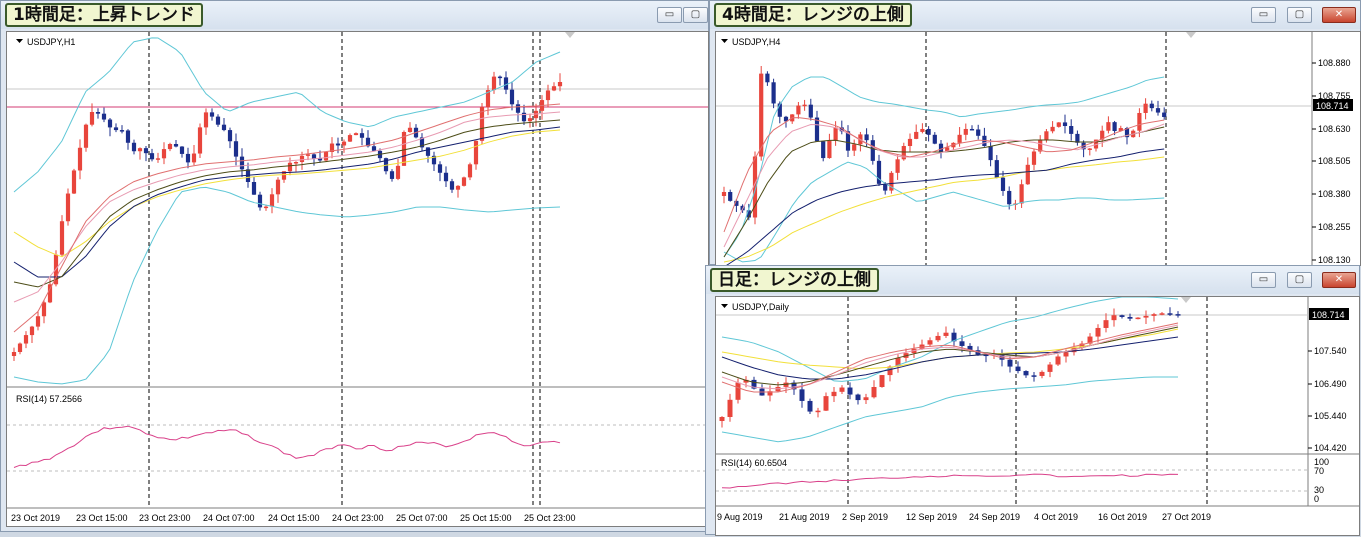  I want to click on time-axis-label: 4 Oct 2019, so click(1056, 517).